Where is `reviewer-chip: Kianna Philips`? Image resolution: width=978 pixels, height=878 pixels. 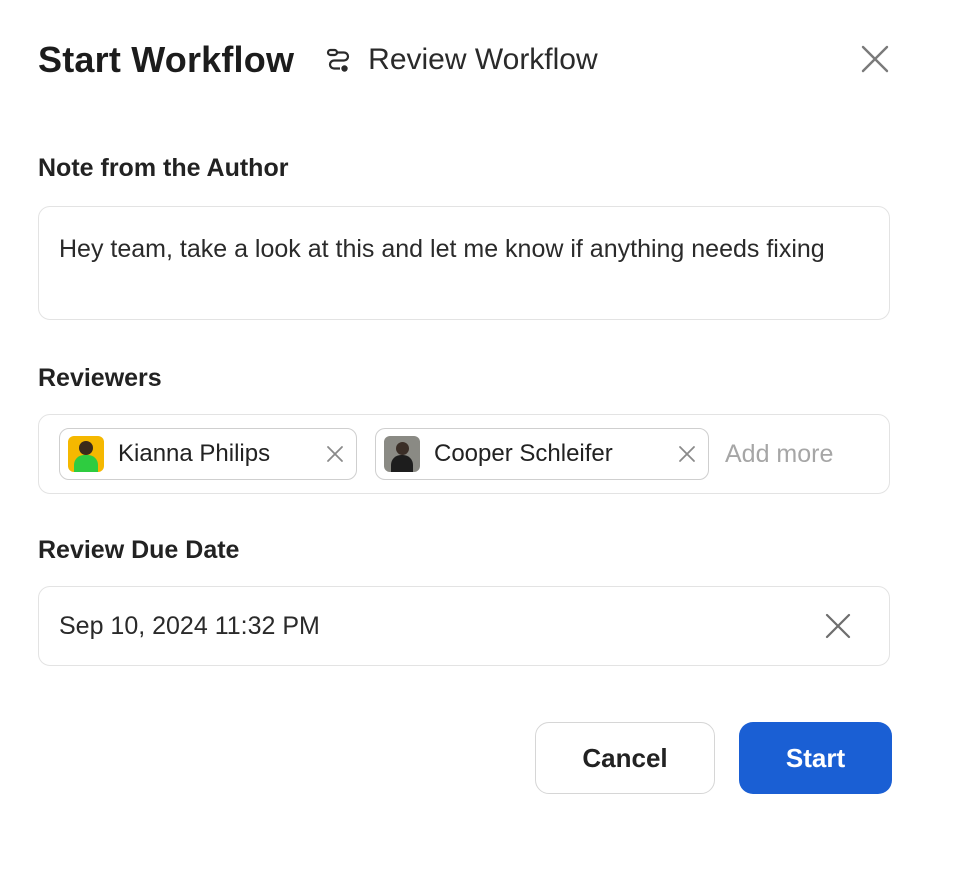
reviewer-chip: Kianna Philips is located at coordinates (208, 454).